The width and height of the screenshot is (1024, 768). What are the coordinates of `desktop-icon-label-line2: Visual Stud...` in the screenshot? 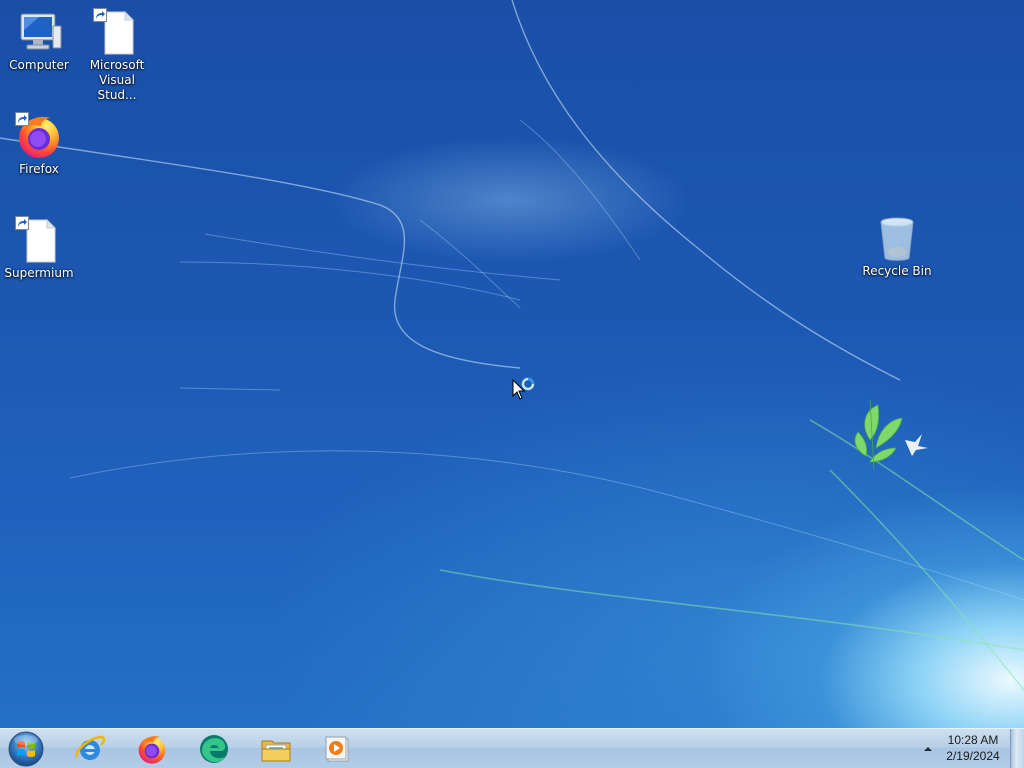 It's located at (117, 87).